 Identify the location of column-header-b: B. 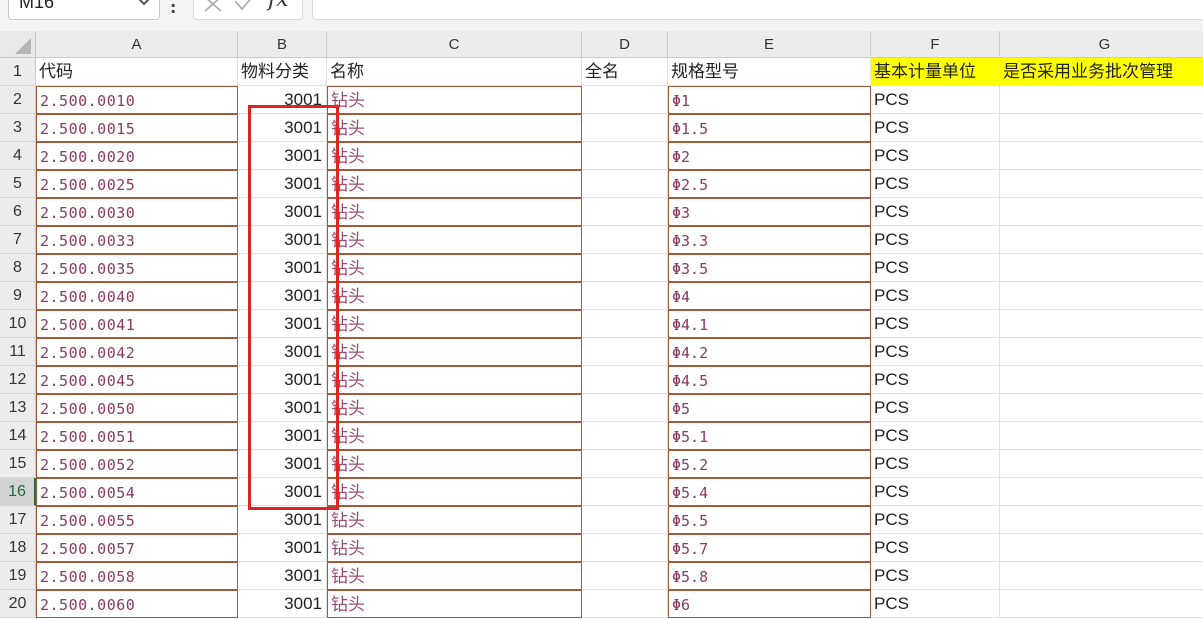
(282, 44).